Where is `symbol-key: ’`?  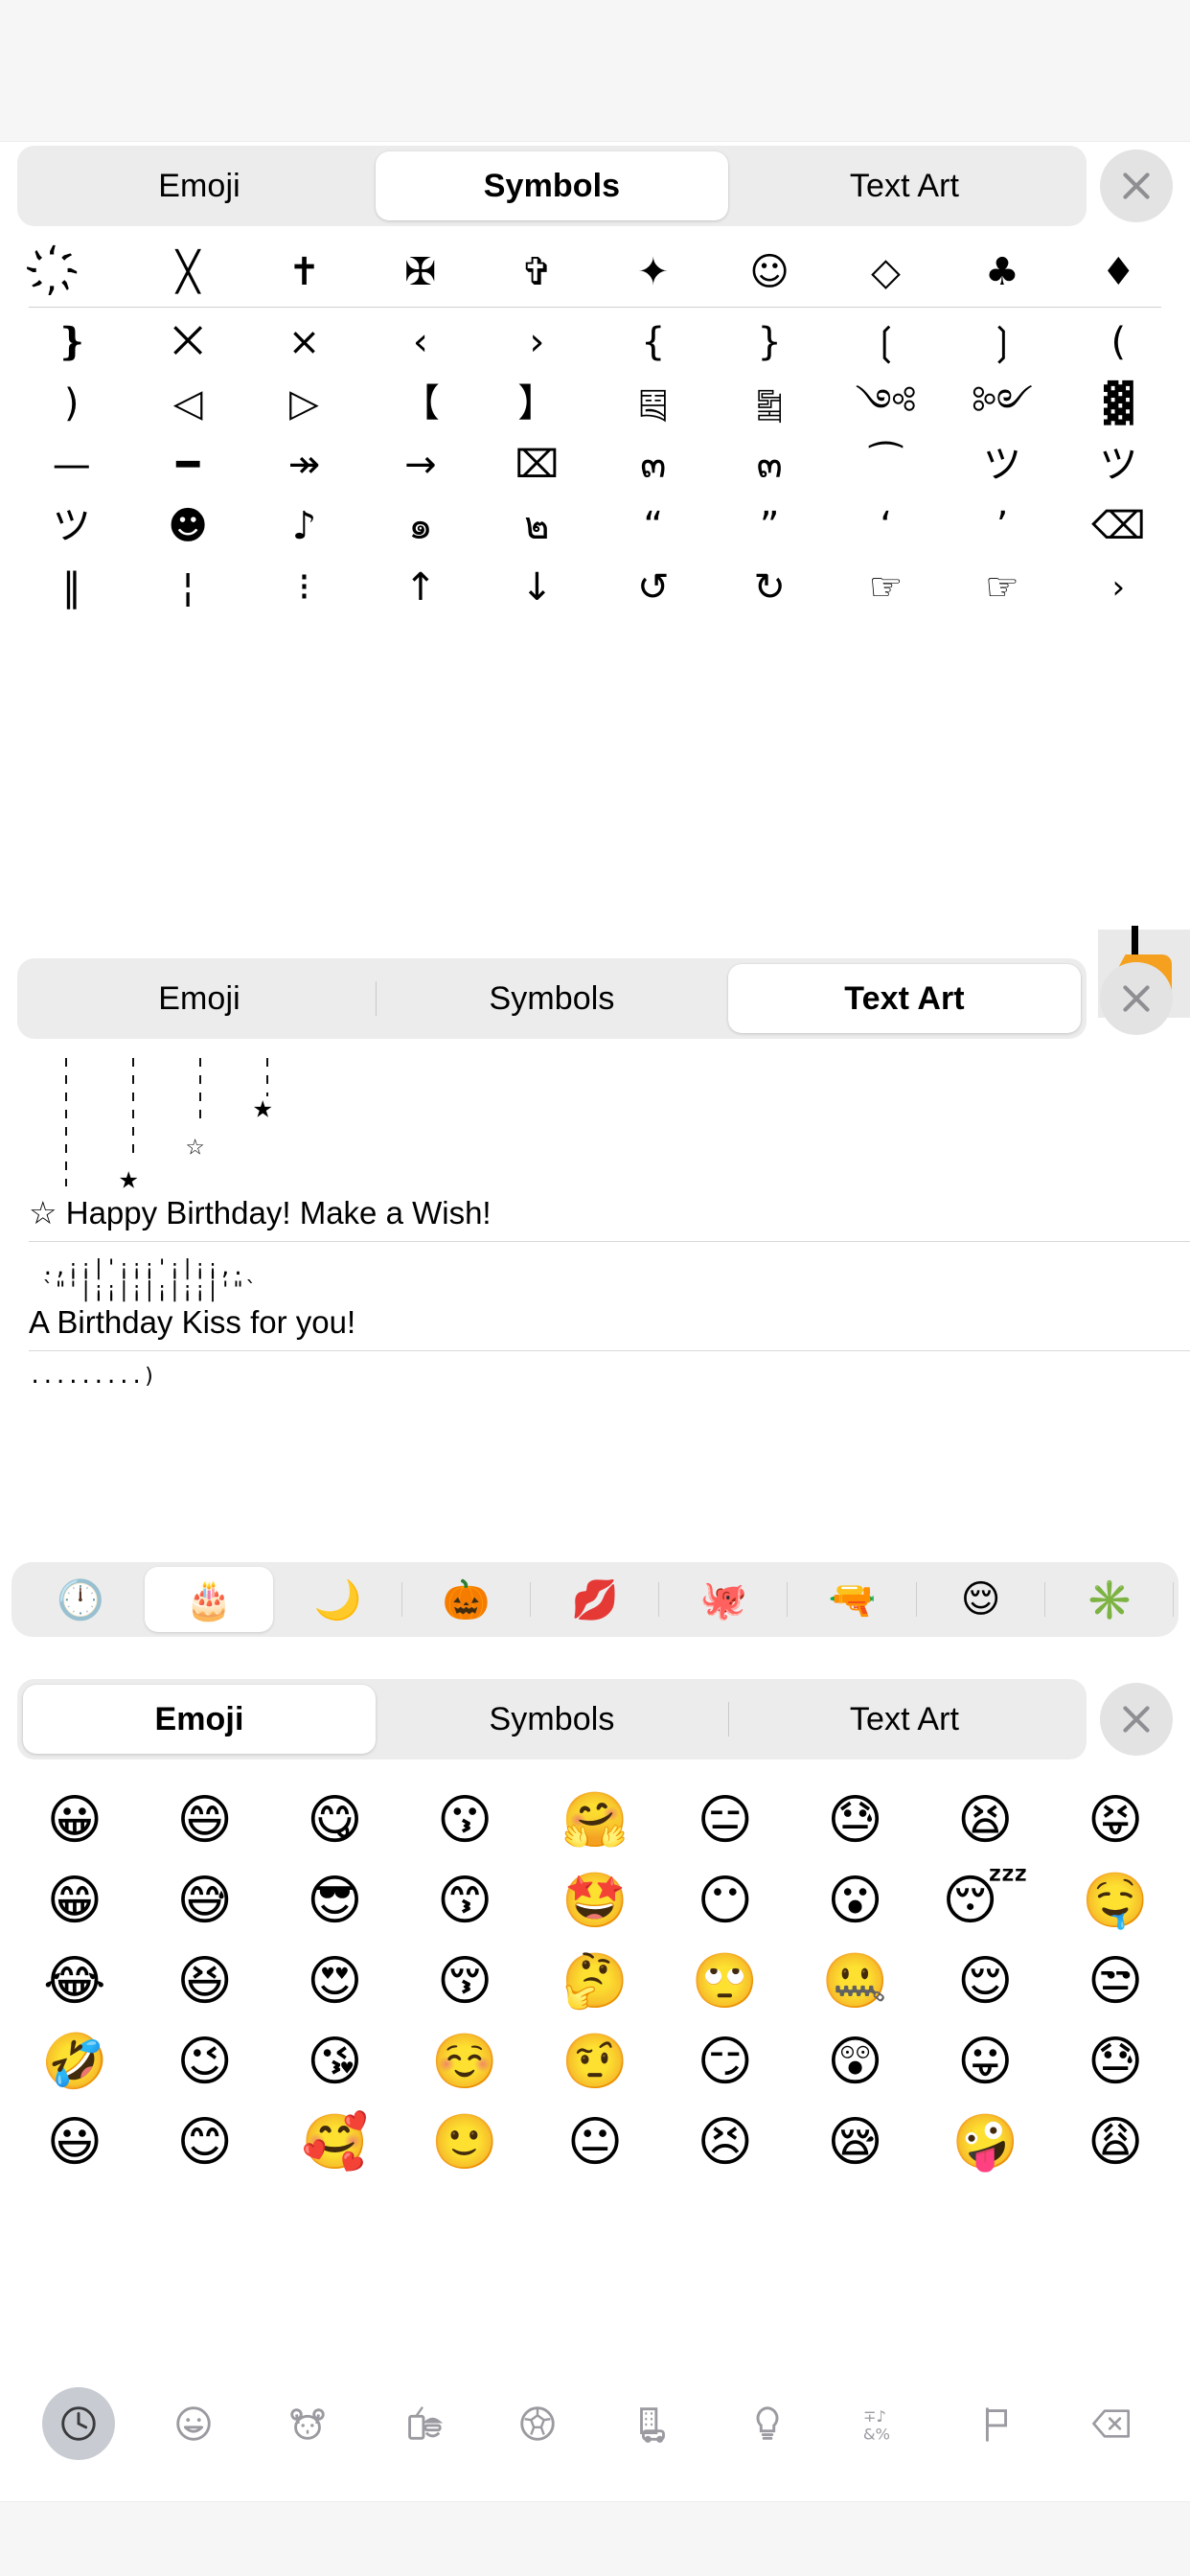 symbol-key: ’ is located at coordinates (1002, 526).